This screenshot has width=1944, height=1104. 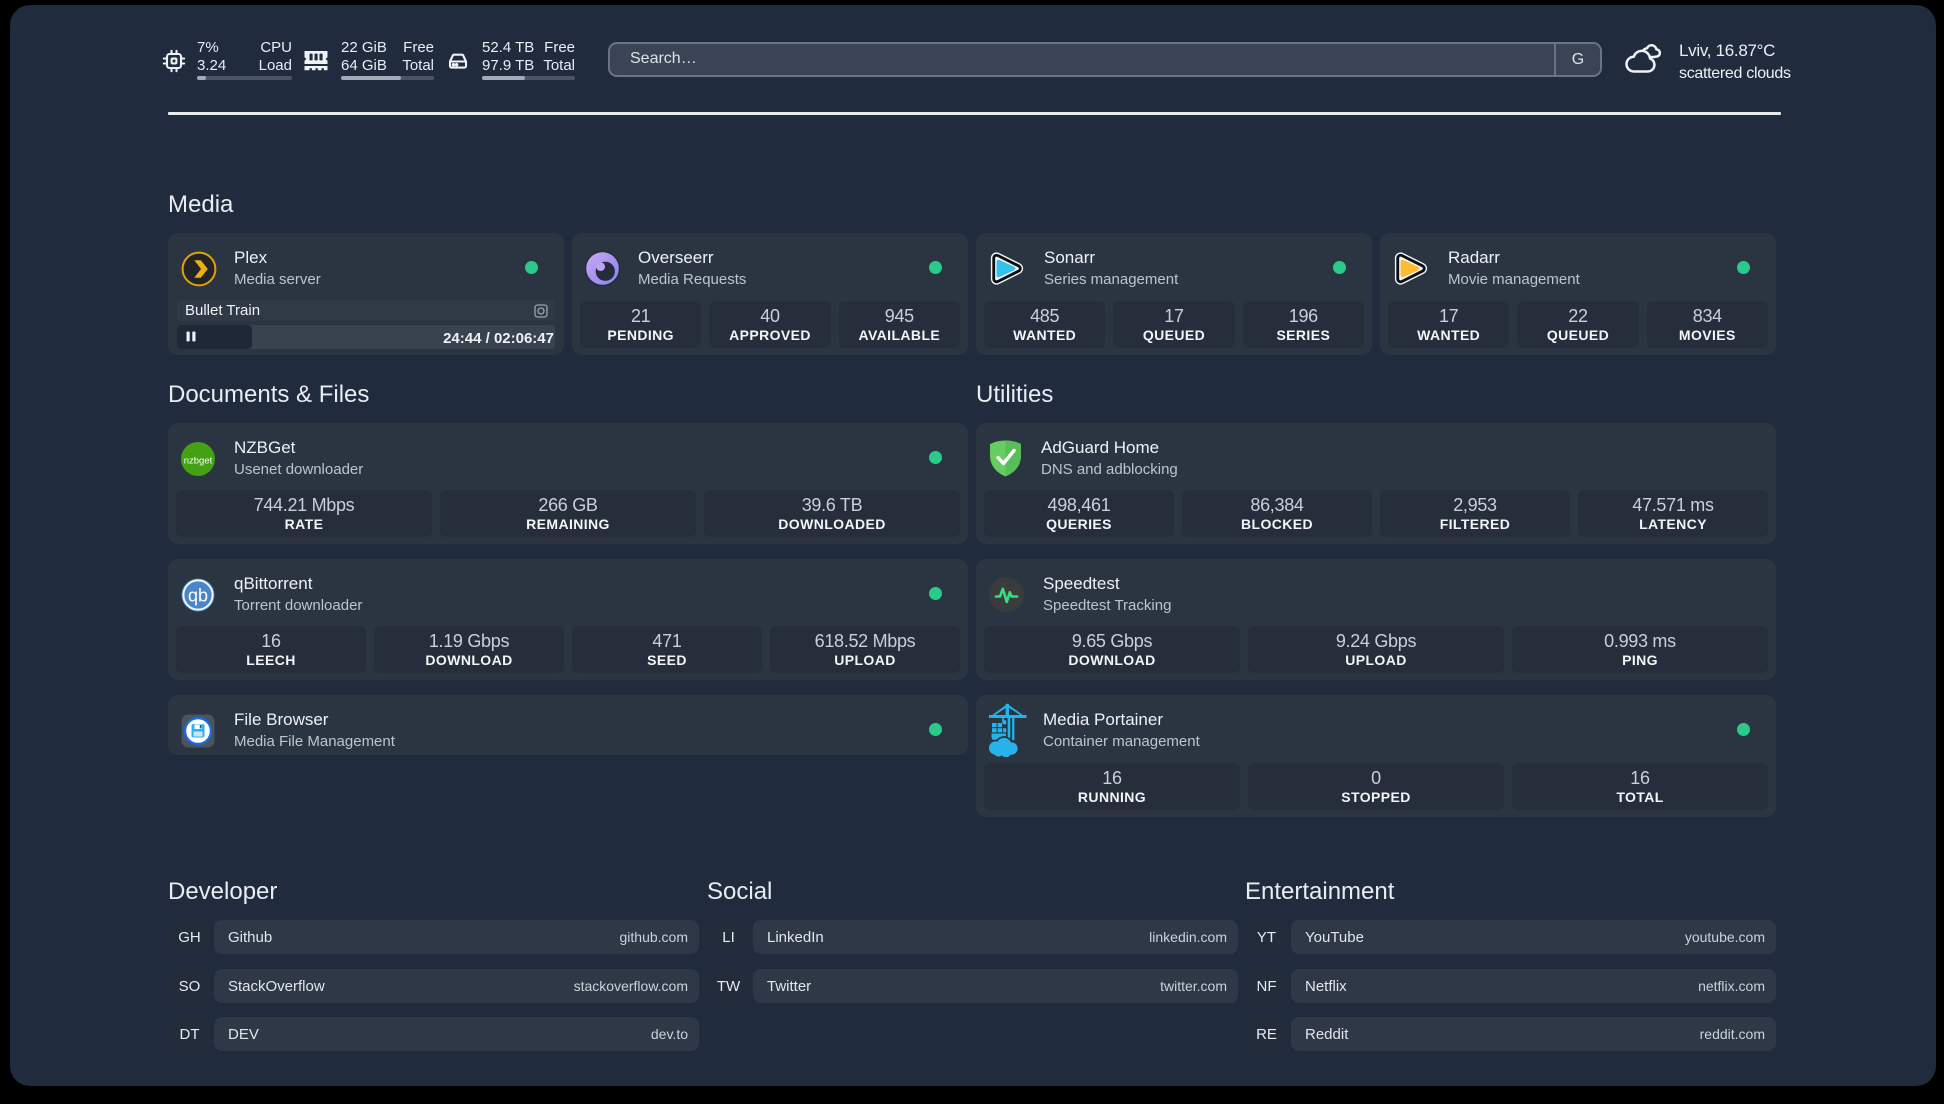 I want to click on svg-text: nzbget, so click(x=198, y=460).